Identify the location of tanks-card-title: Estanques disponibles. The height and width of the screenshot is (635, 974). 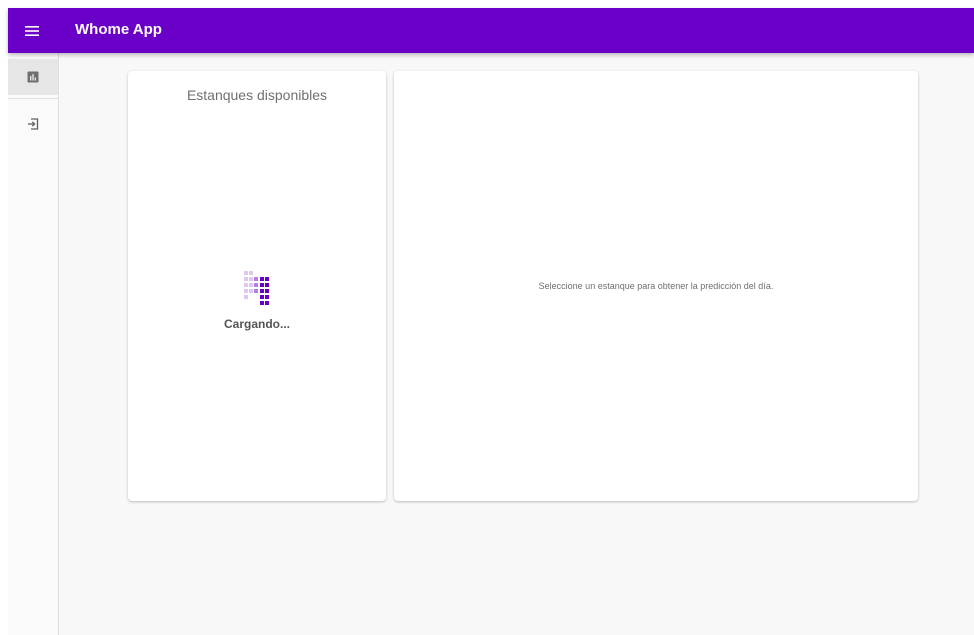
(257, 95).